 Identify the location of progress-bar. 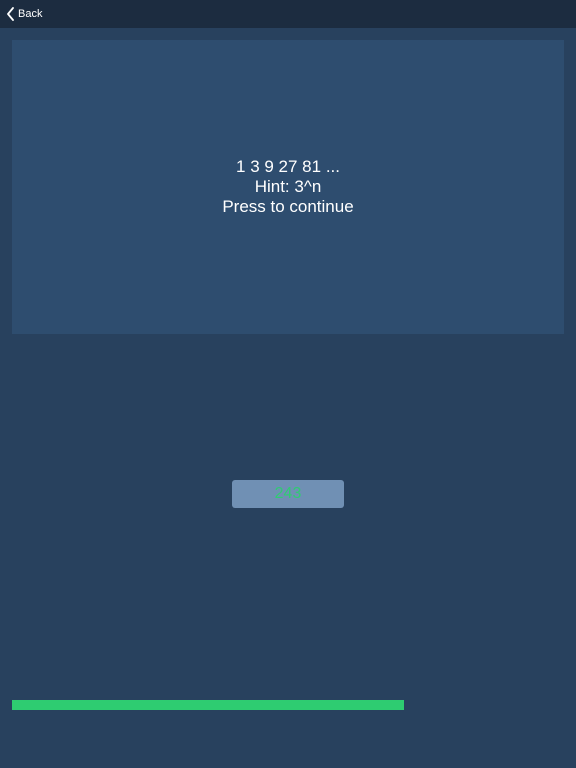
(288, 705).